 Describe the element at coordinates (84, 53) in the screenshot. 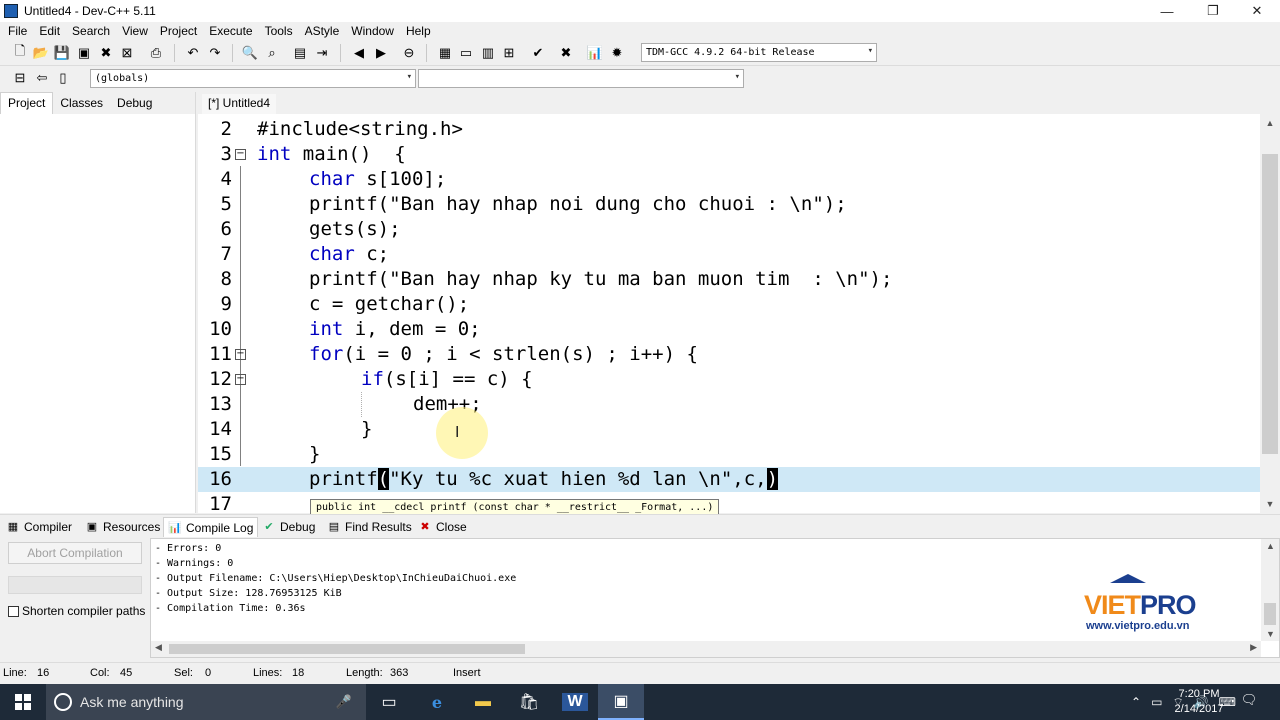

I see `save-all-icon: ▣` at that location.